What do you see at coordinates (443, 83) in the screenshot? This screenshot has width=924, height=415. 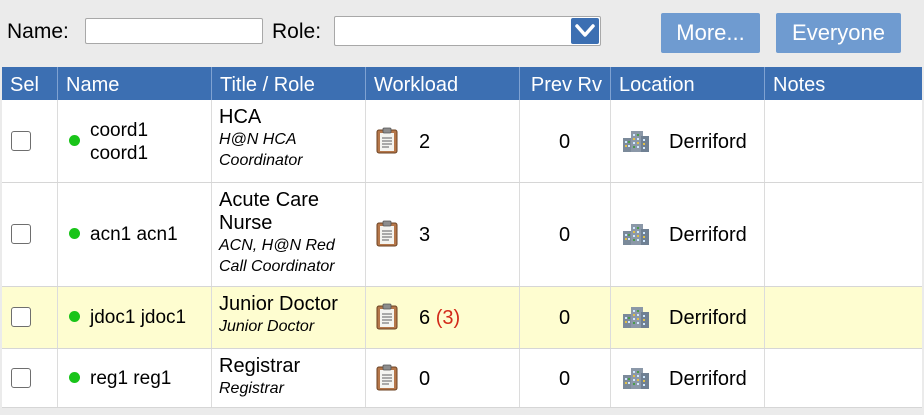 I see `column-header-workload: Workload` at bounding box center [443, 83].